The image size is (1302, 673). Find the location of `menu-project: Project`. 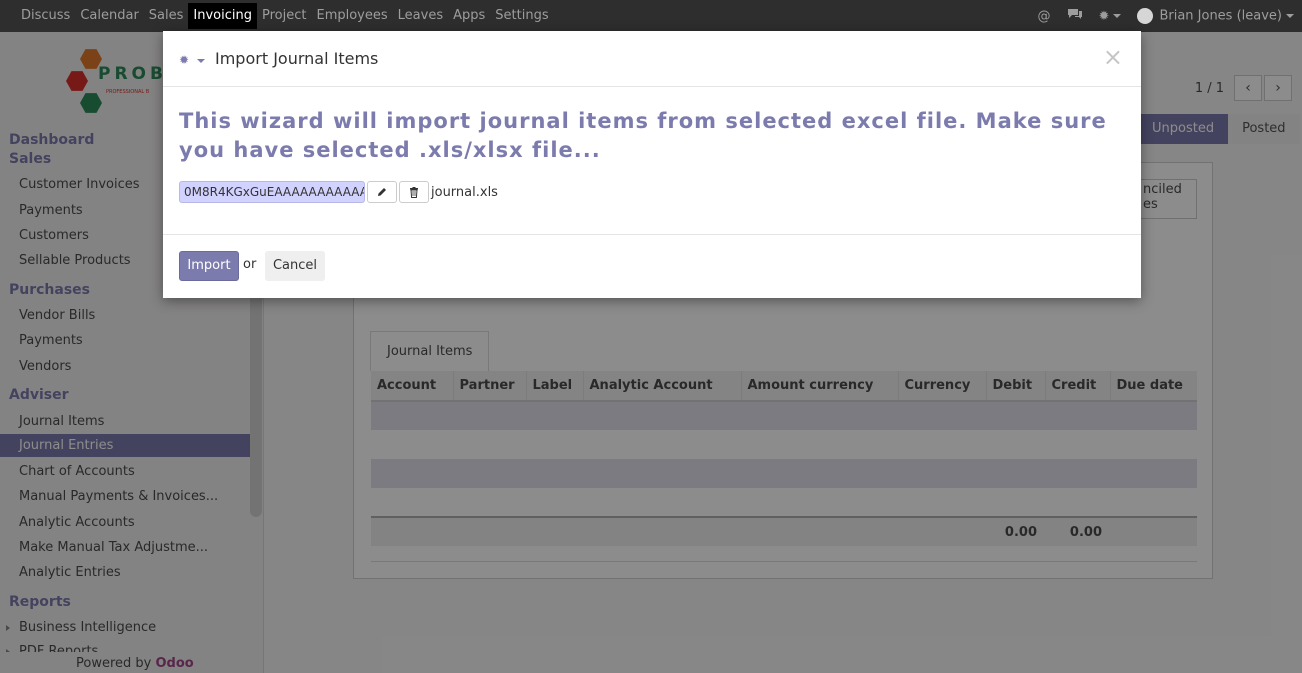

menu-project: Project is located at coordinates (284, 16).